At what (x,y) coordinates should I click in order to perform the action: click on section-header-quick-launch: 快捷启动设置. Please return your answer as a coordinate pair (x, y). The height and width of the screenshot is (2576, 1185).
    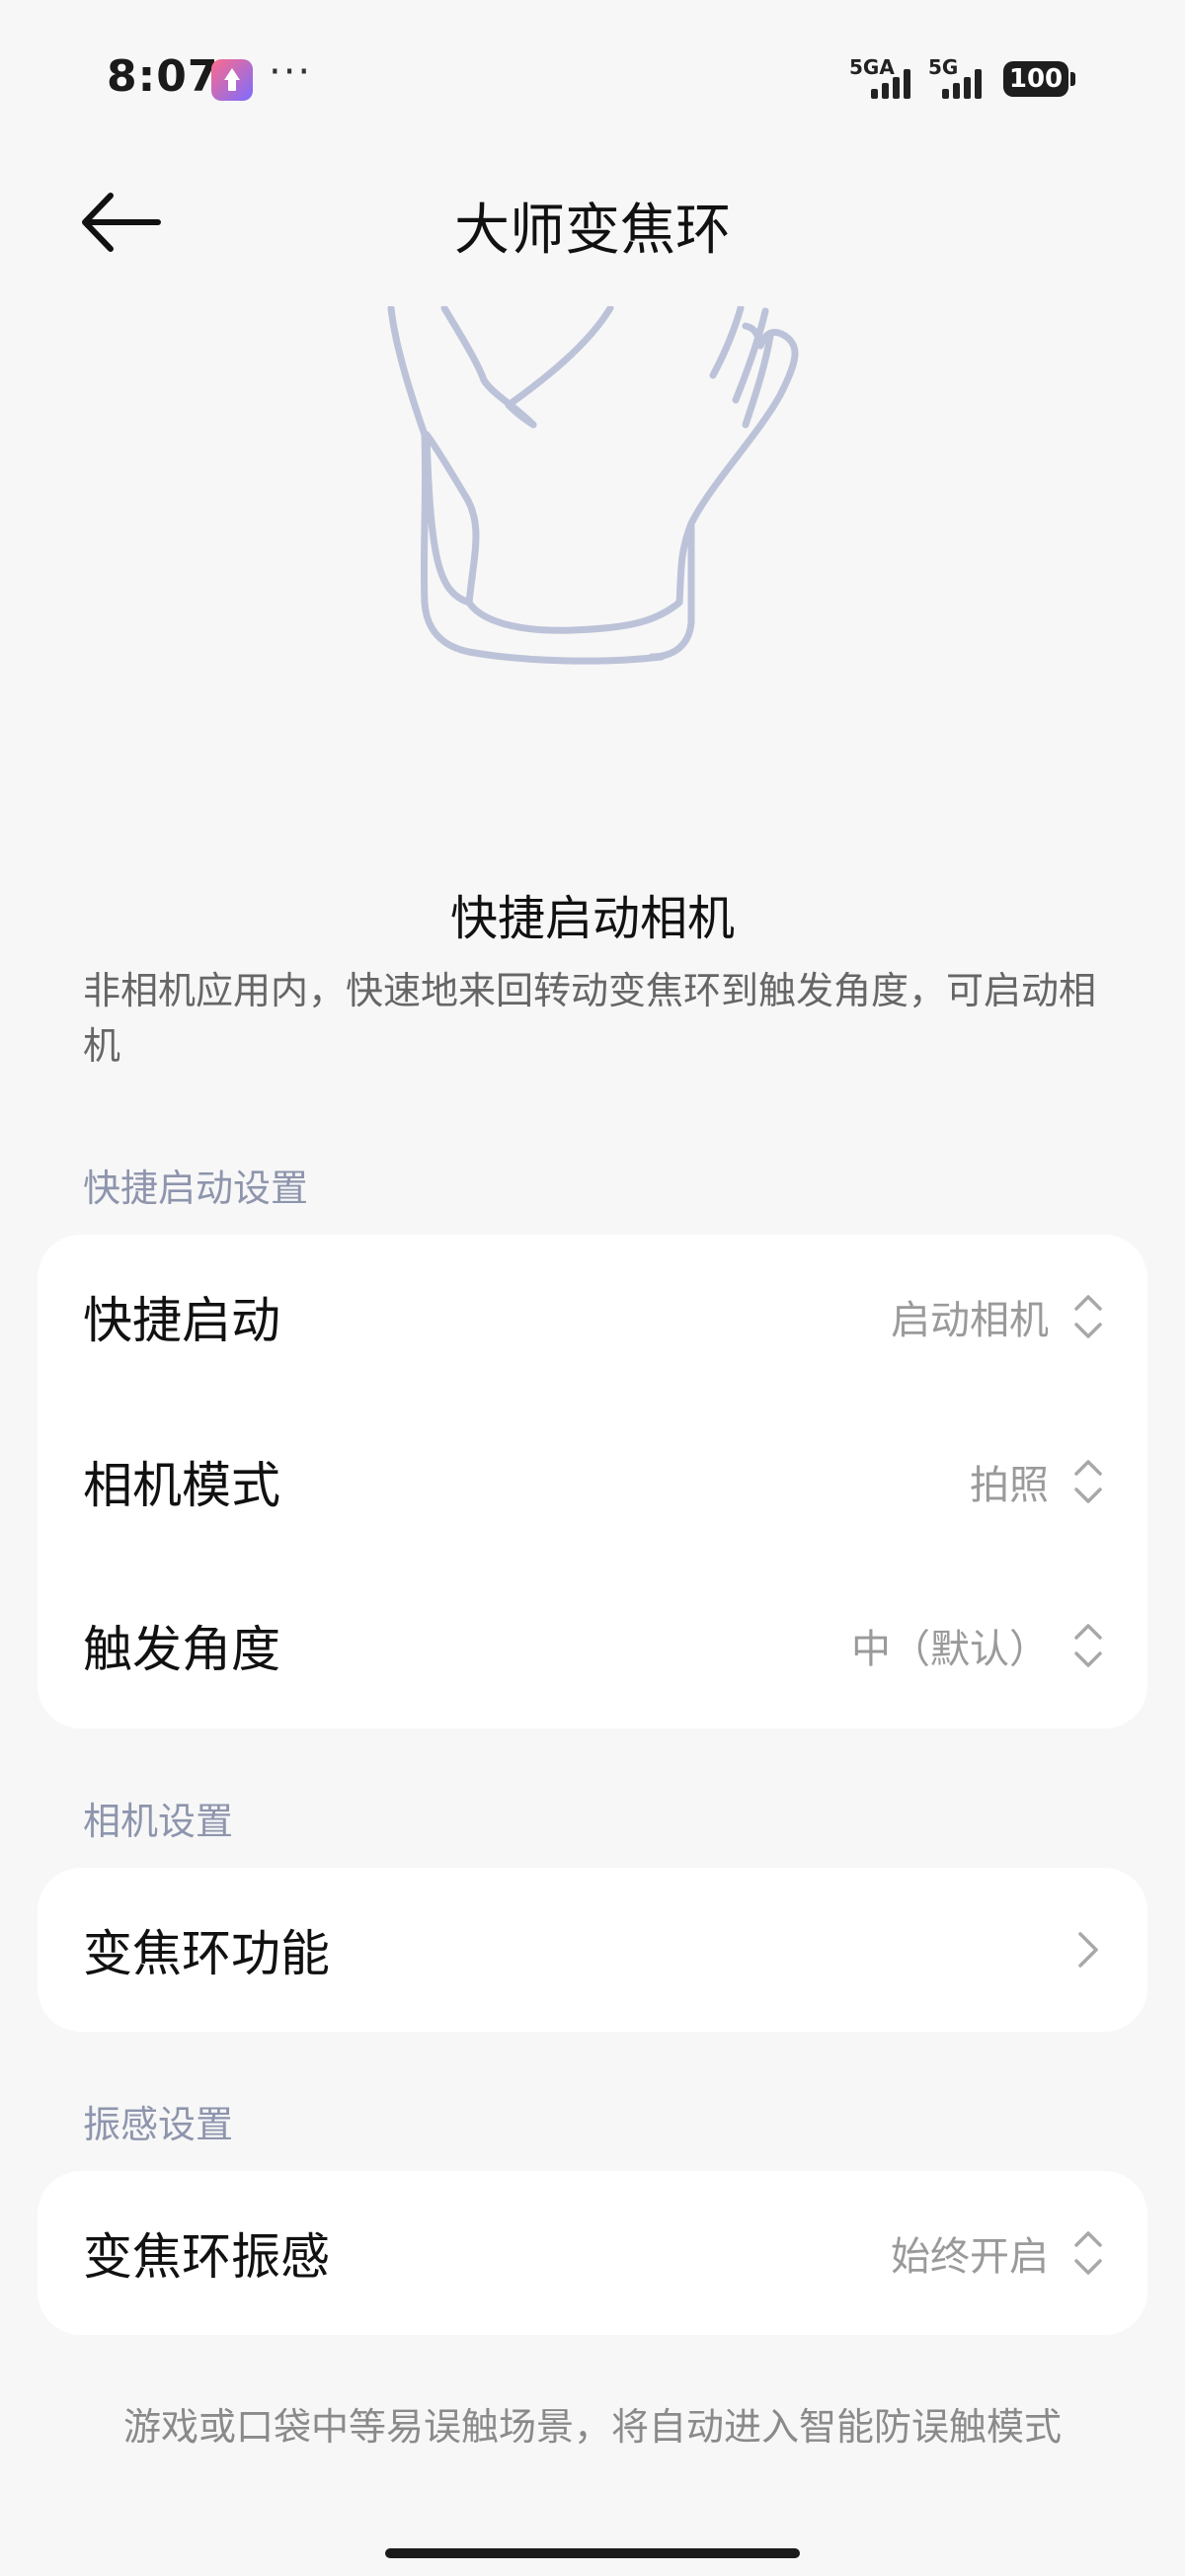
    Looking at the image, I should click on (196, 1188).